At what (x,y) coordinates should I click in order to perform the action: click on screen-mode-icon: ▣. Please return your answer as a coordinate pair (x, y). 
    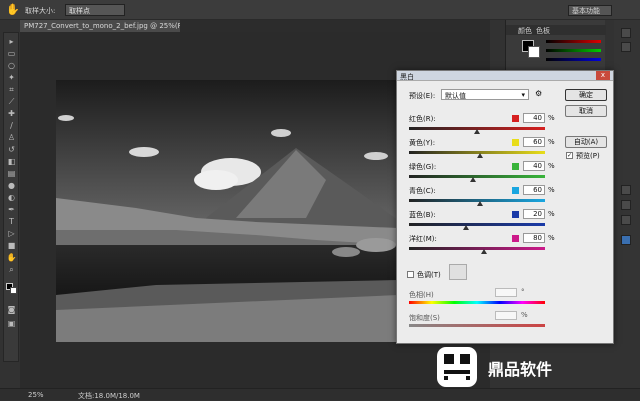
    Looking at the image, I should click on (11, 324).